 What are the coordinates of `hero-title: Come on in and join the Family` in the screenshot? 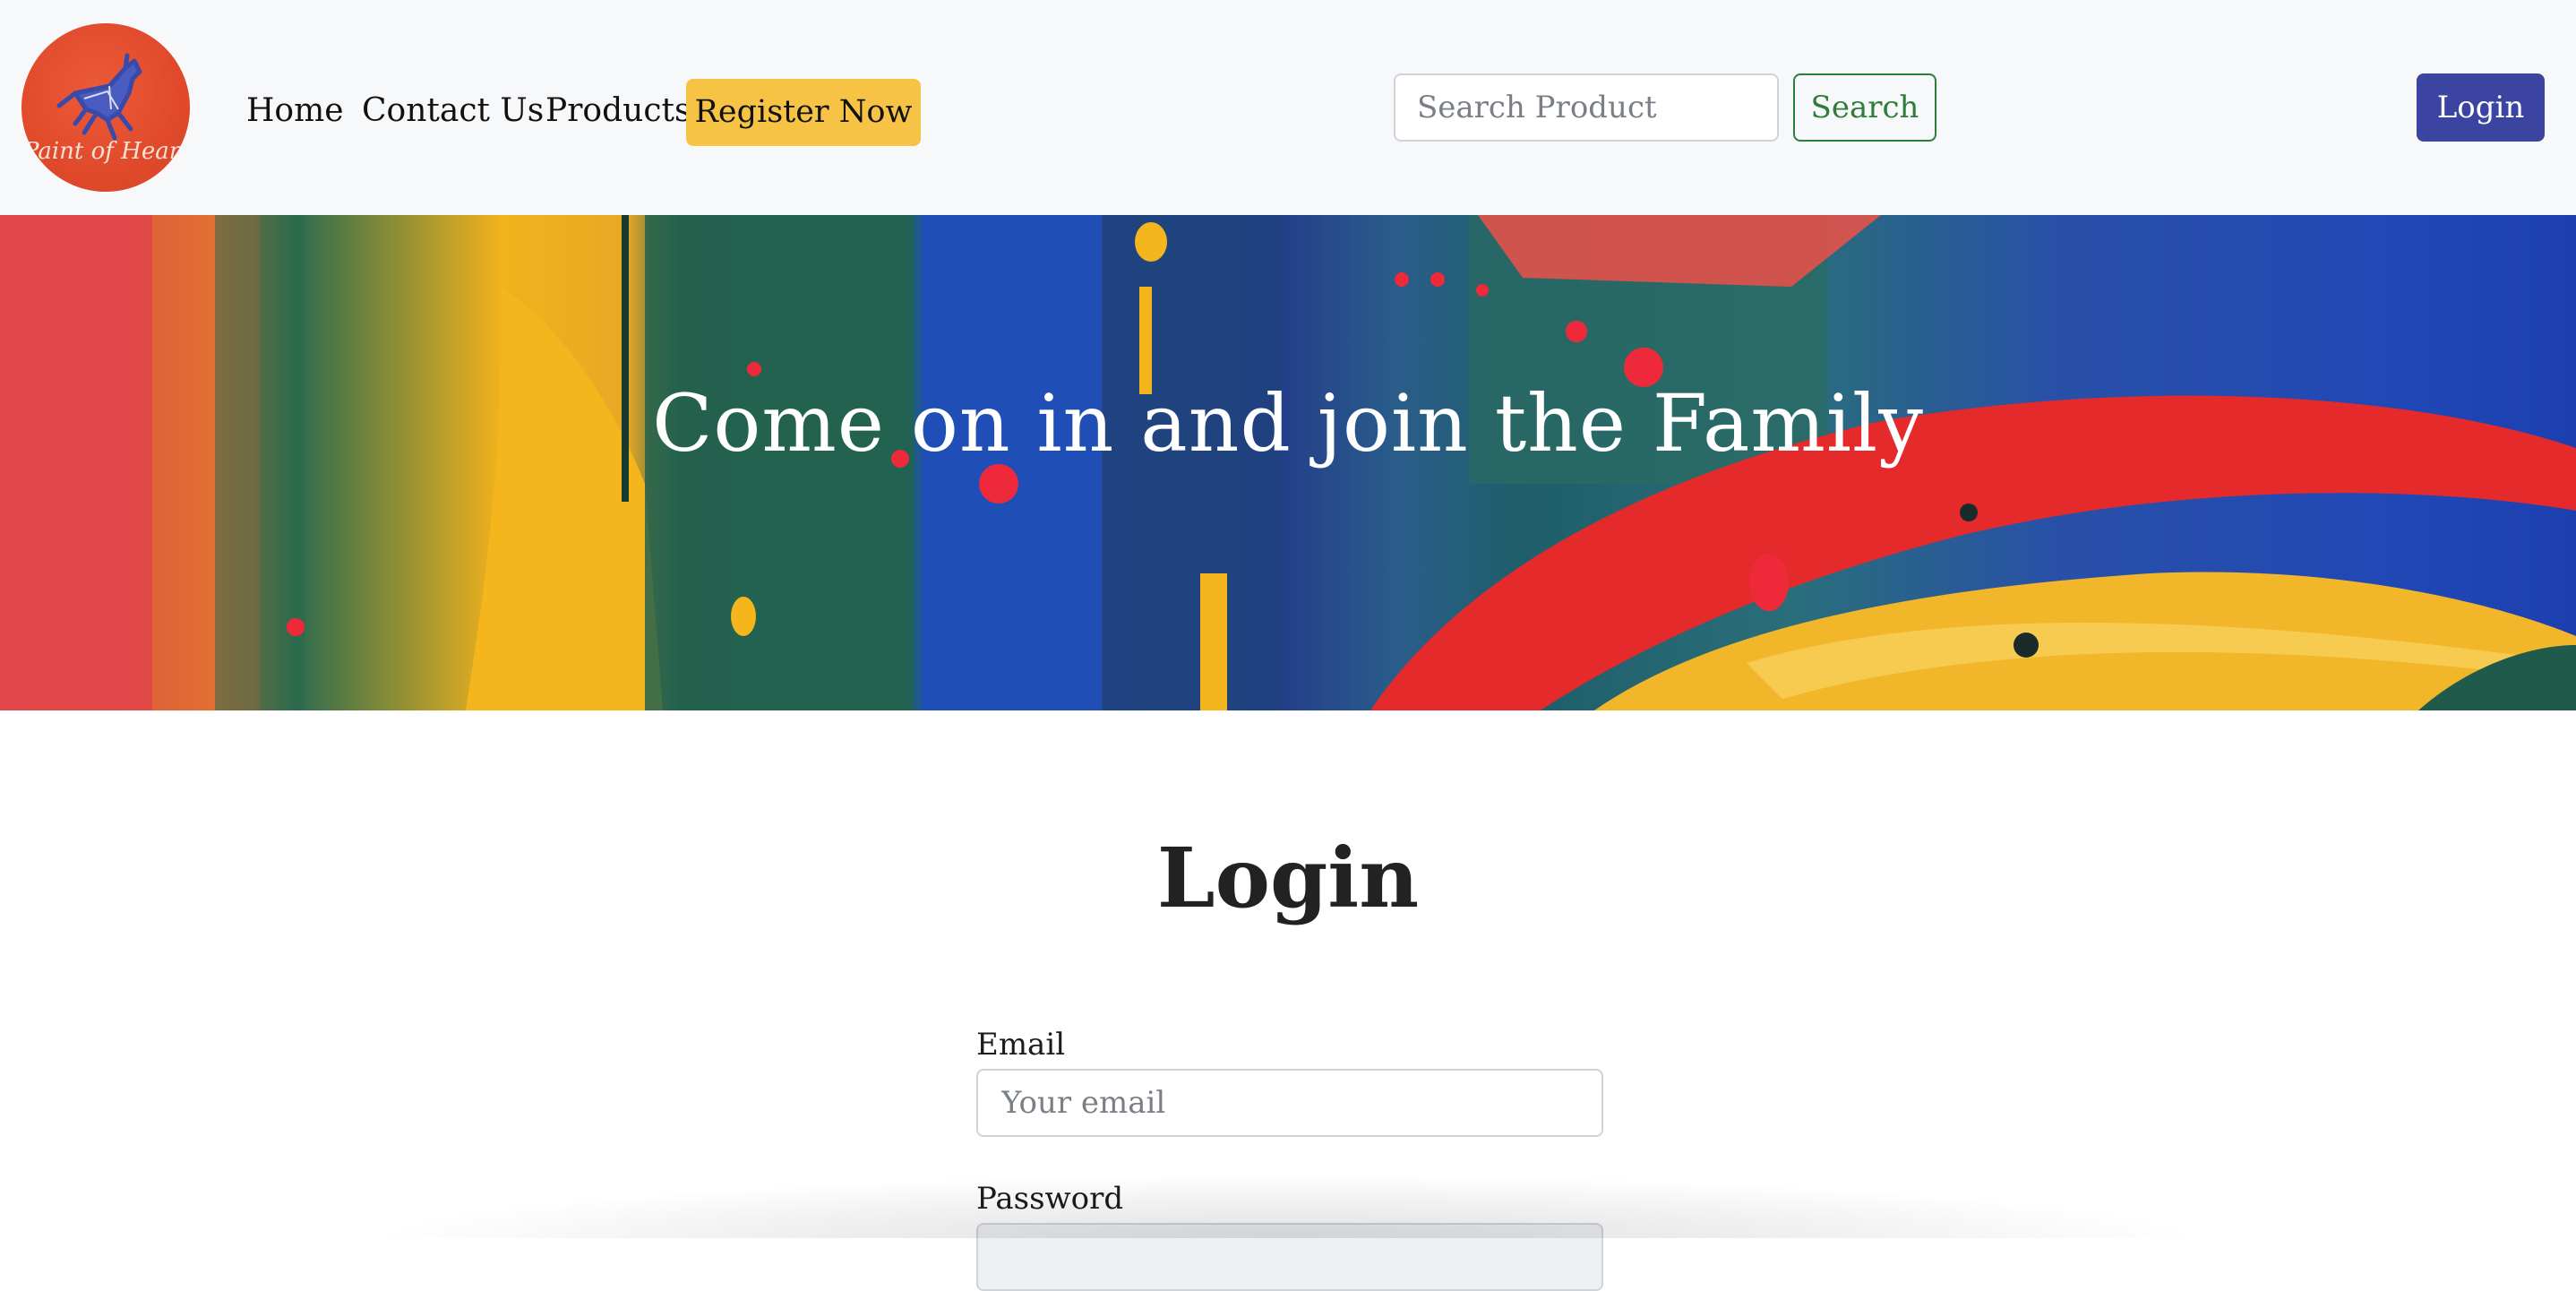 It's located at (1288, 423).